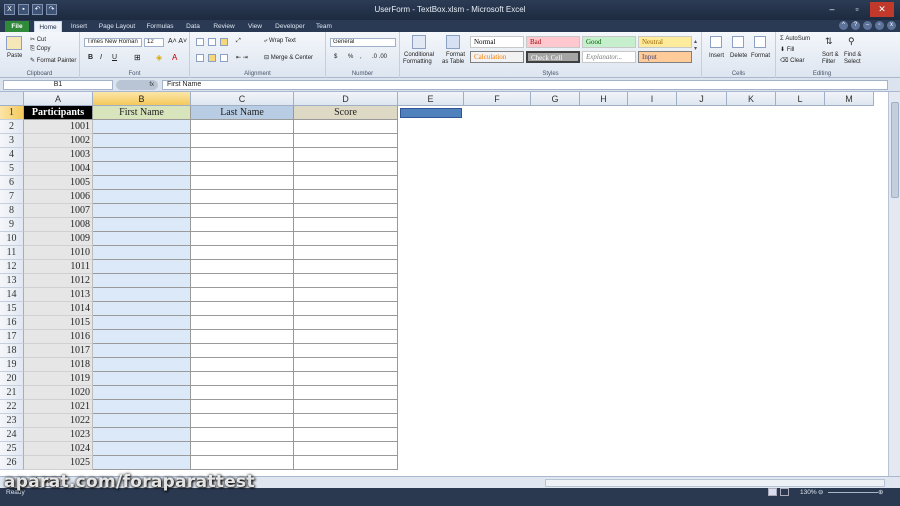  I want to click on participant-id-cell: 1003, so click(58, 155).